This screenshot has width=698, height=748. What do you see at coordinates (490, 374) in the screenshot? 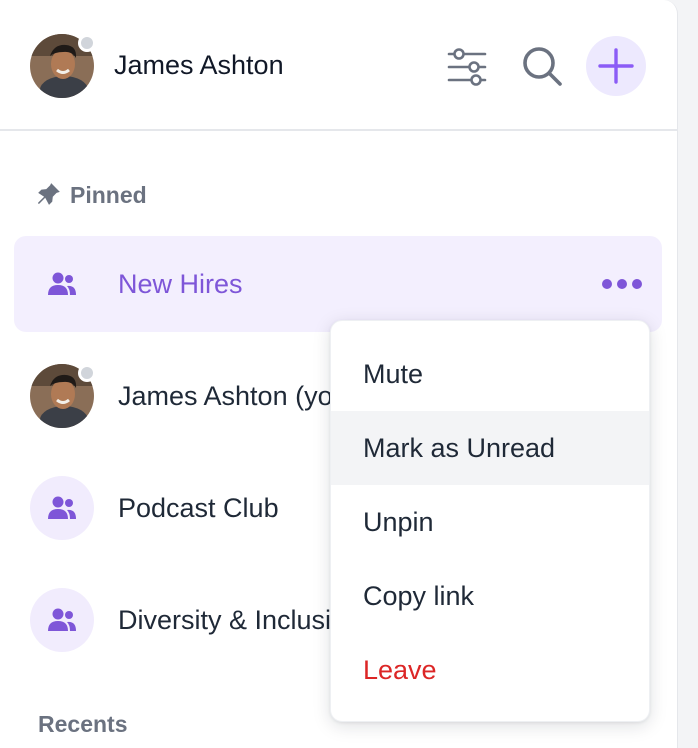
I see `menu-item-mute: Mute` at bounding box center [490, 374].